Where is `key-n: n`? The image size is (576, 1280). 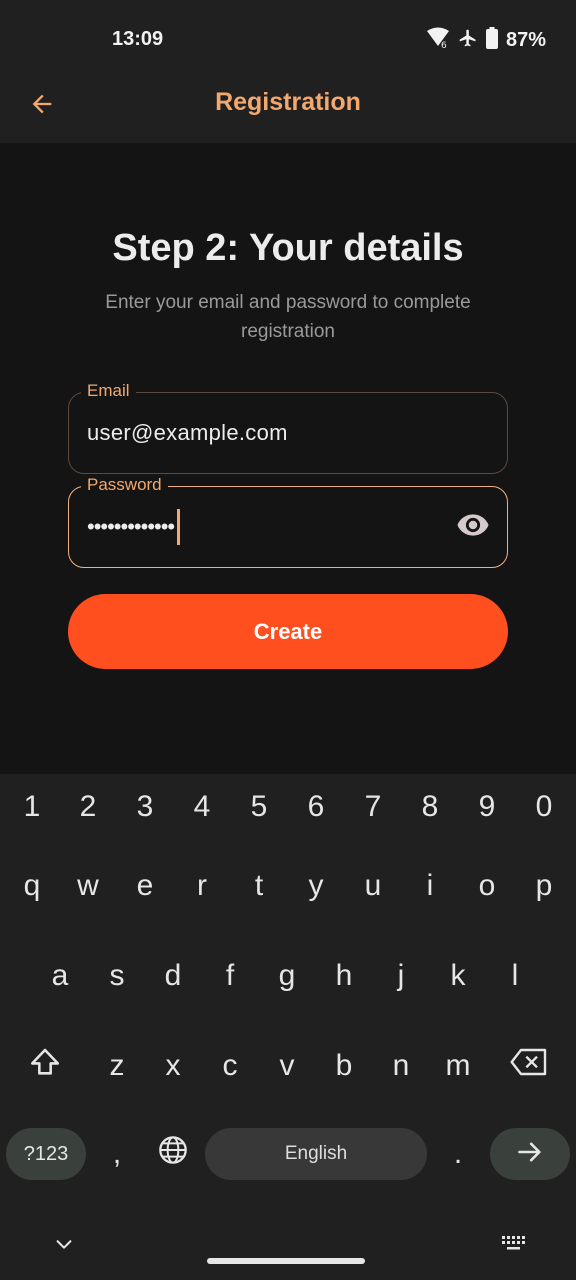 key-n: n is located at coordinates (401, 1066).